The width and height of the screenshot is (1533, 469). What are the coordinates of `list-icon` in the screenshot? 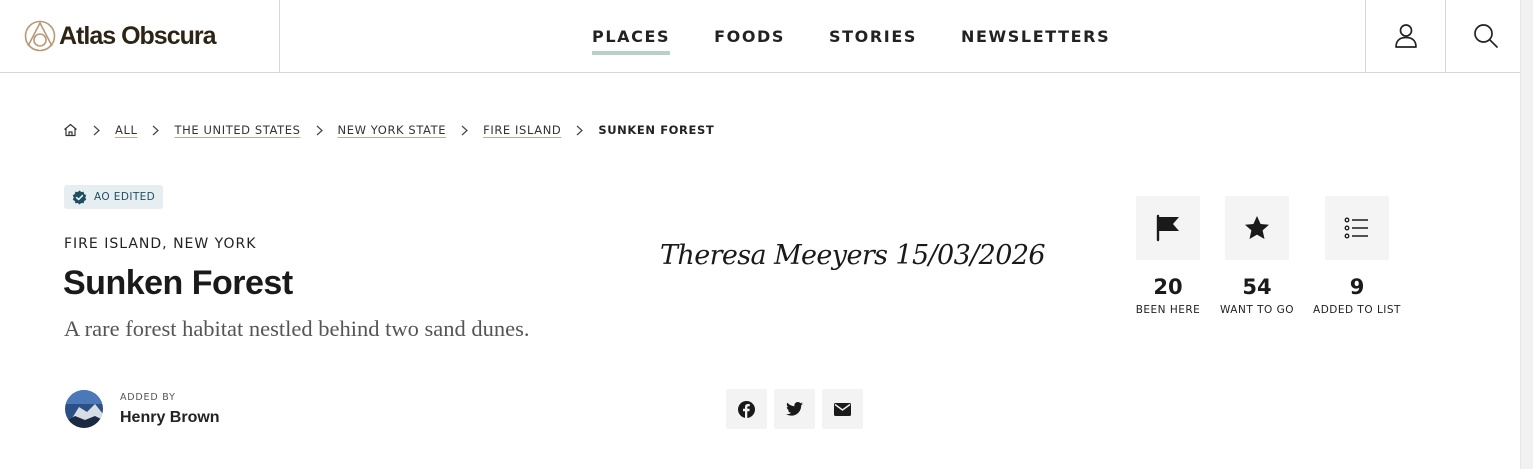 It's located at (1356, 228).